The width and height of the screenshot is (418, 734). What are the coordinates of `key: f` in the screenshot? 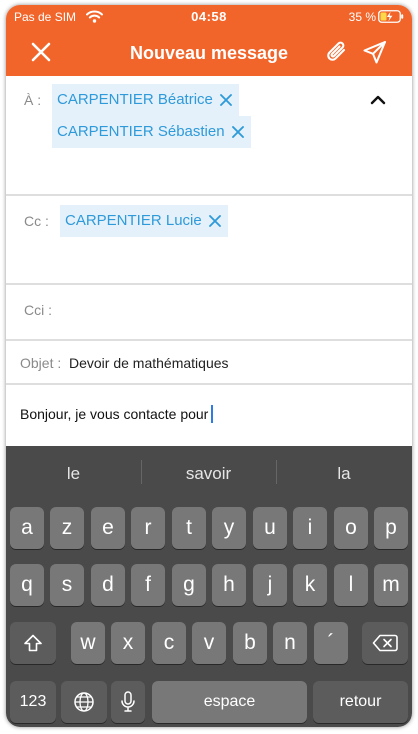 It's located at (148, 585).